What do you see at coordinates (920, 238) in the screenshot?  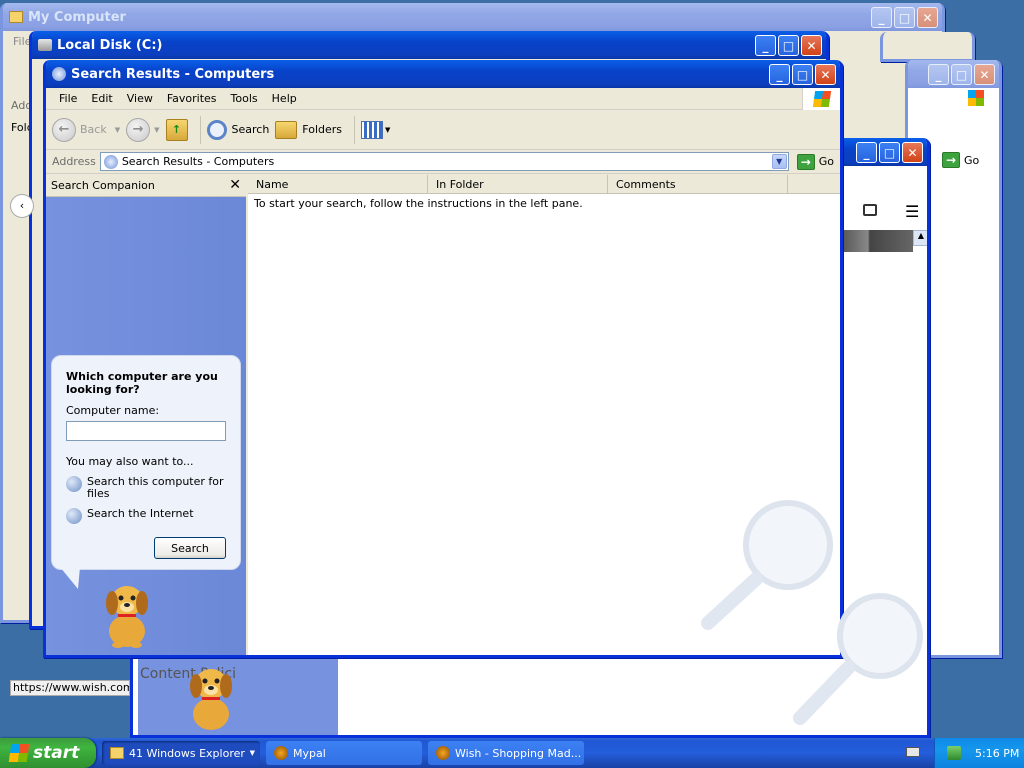 I see `scroll-up-arrow: ▲` at bounding box center [920, 238].